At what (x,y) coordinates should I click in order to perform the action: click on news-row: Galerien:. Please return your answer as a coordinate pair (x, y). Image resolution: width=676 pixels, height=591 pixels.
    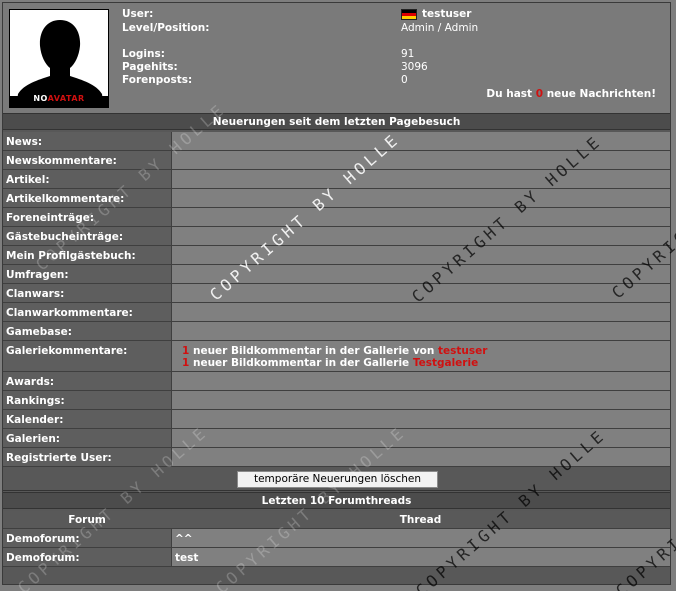
    Looking at the image, I should click on (336, 438).